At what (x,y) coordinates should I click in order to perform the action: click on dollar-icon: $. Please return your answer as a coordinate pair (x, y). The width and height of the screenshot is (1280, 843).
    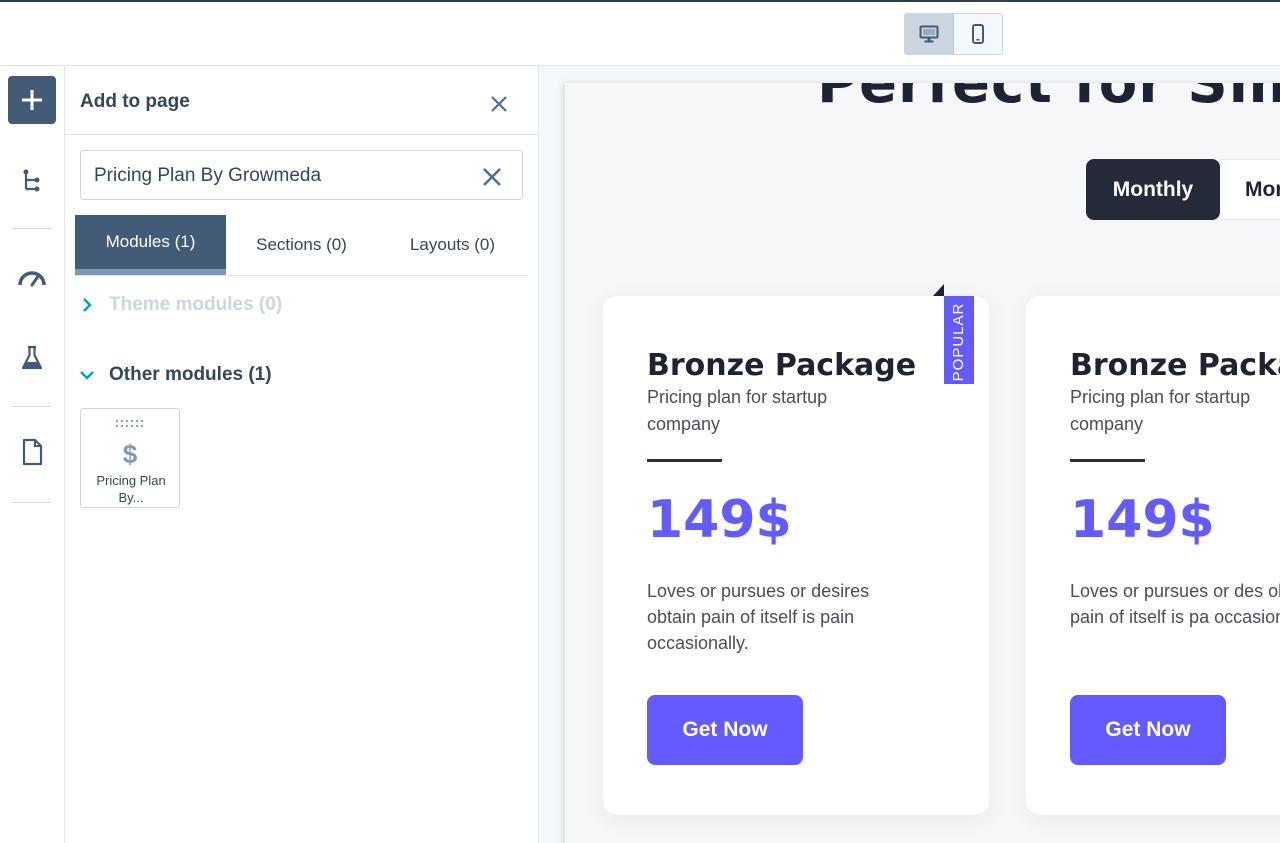
    Looking at the image, I should click on (130, 454).